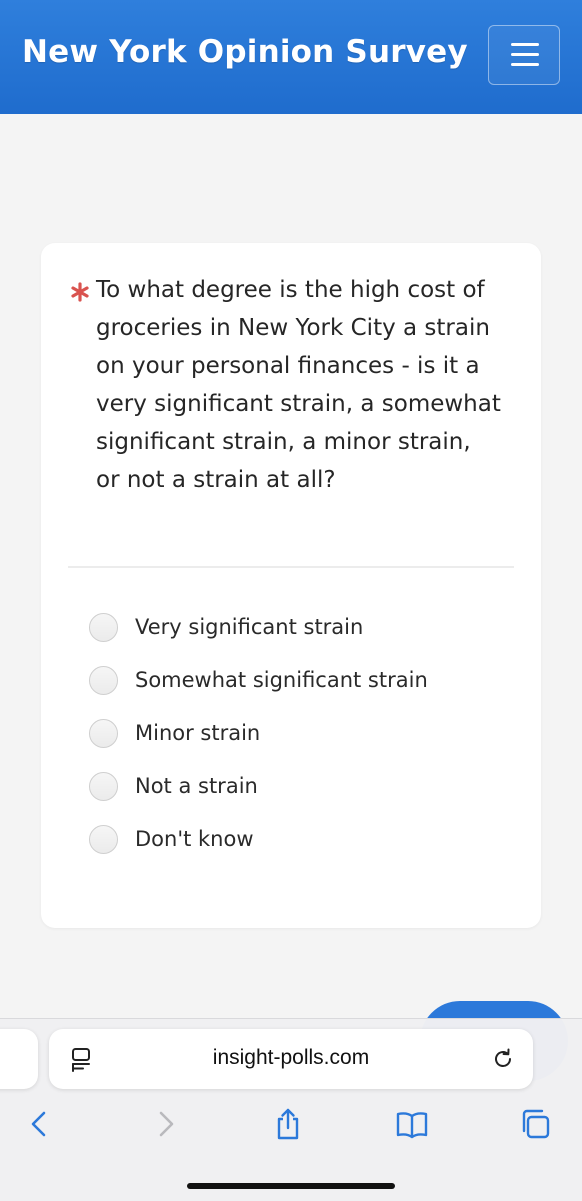  I want to click on back-icon, so click(39, 1124).